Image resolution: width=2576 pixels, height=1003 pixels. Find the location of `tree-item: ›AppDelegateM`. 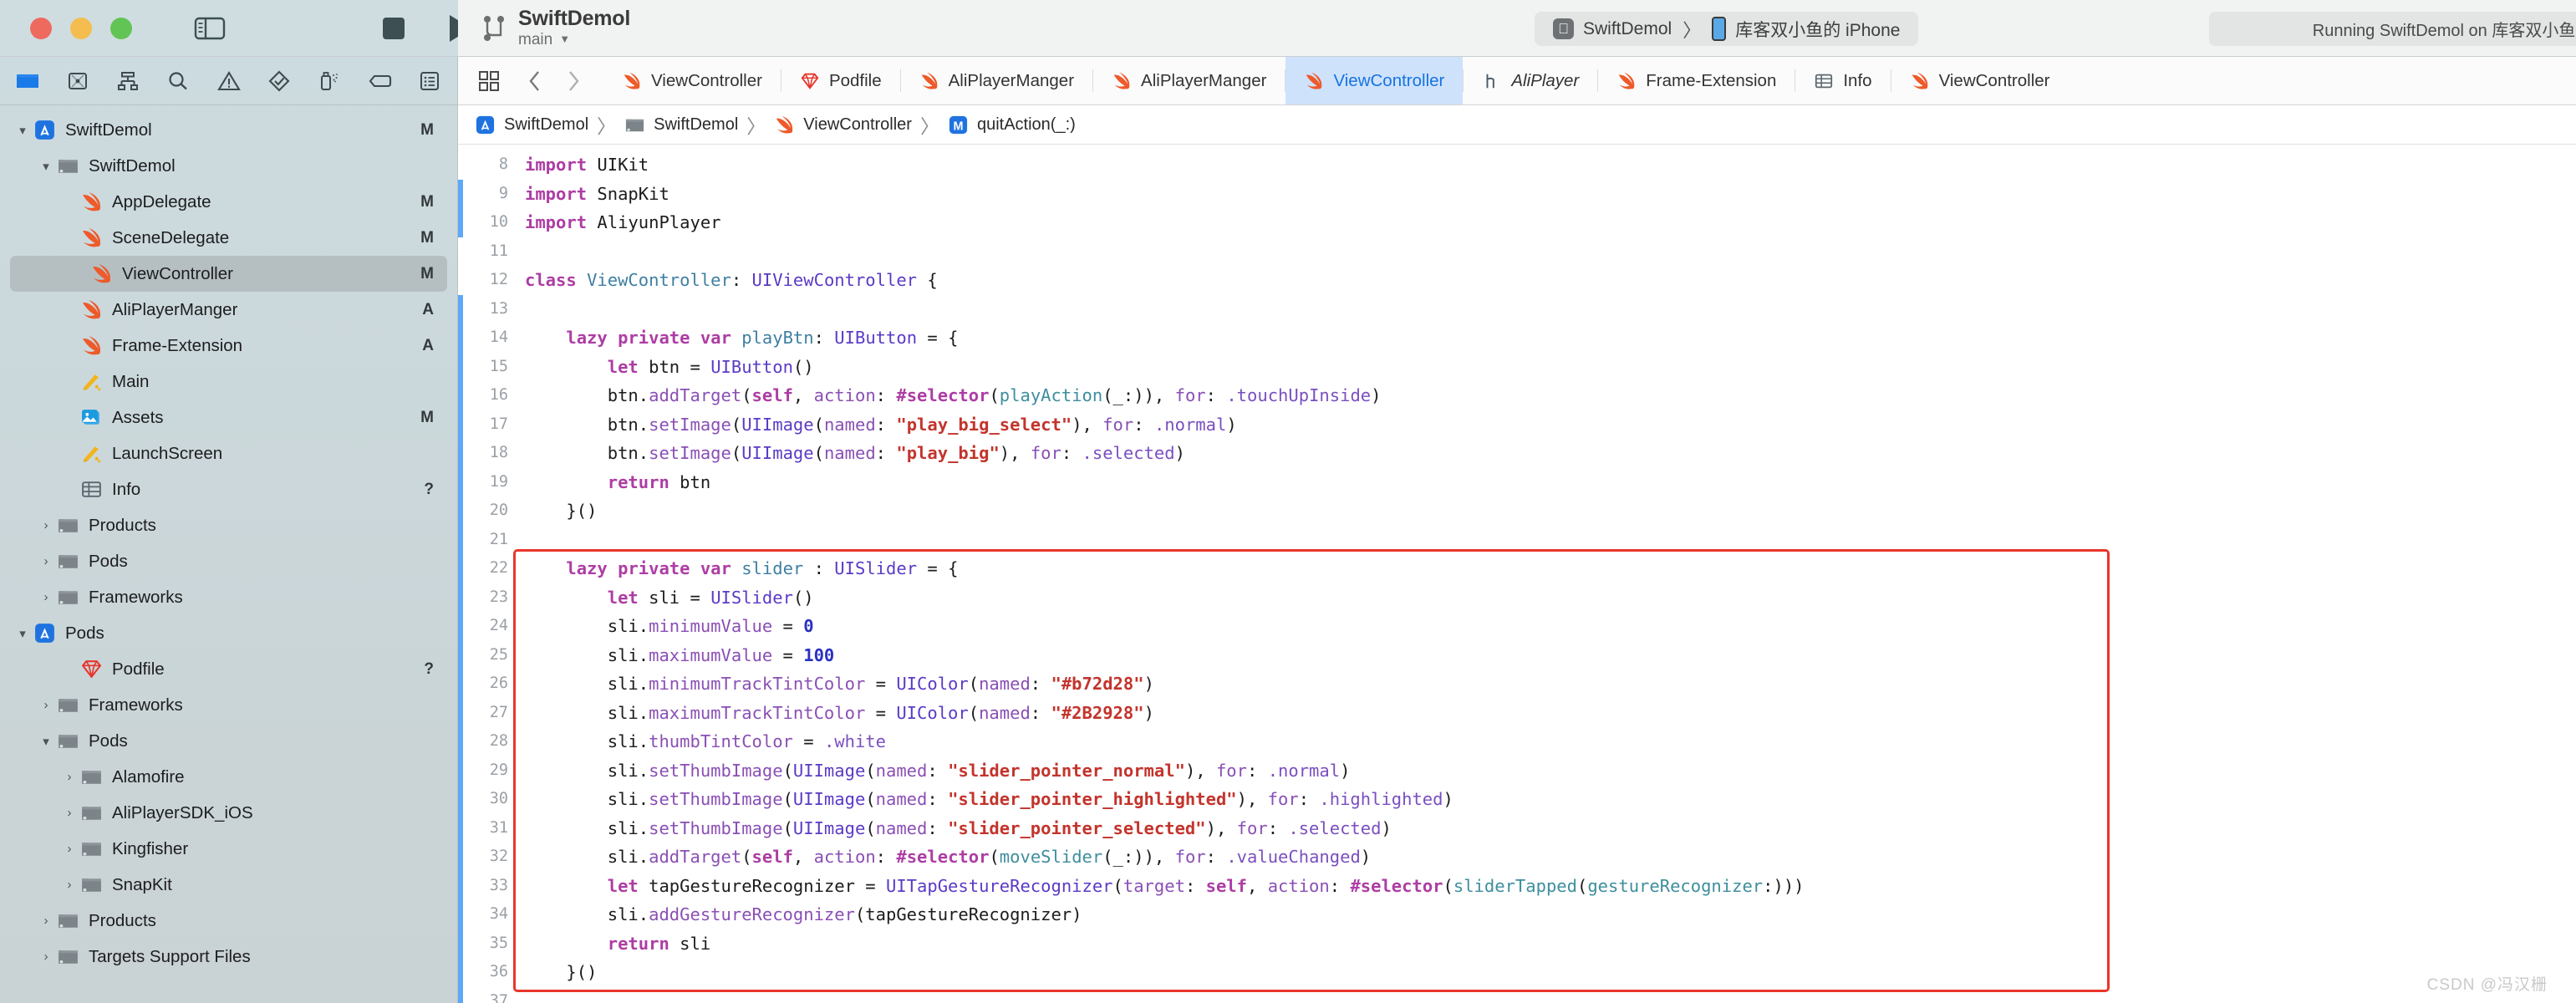

tree-item: ›AppDelegateM is located at coordinates (228, 202).